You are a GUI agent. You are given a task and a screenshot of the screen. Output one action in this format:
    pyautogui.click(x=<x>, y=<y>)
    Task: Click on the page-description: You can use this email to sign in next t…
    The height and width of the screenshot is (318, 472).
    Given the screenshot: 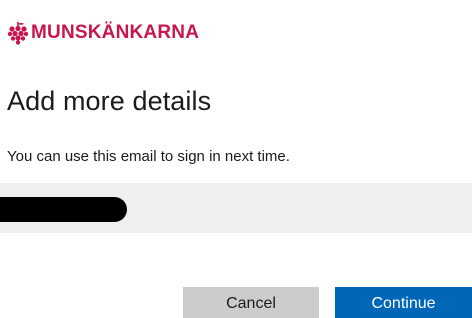 What is the action you would take?
    pyautogui.click(x=148, y=156)
    